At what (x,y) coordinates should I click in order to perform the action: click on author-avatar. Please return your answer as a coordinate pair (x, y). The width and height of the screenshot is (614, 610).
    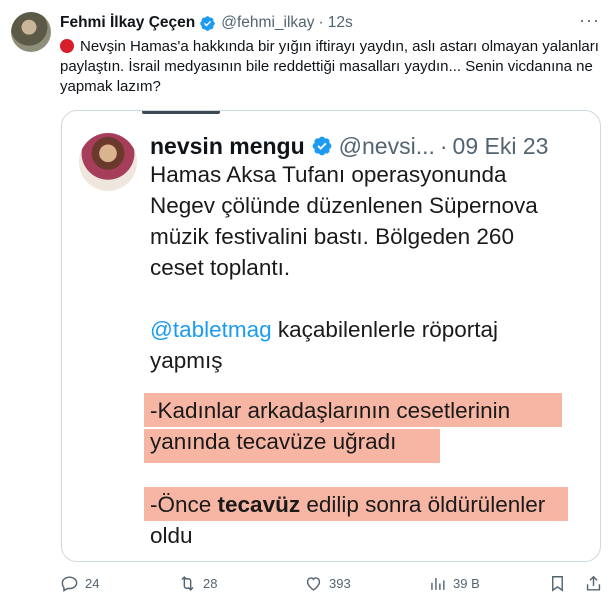
    Looking at the image, I should click on (31, 32).